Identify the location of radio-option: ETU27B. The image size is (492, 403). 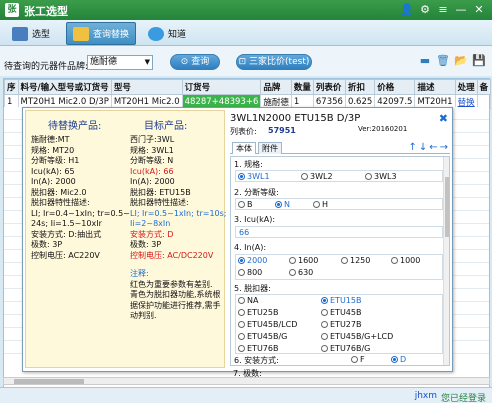
(341, 324).